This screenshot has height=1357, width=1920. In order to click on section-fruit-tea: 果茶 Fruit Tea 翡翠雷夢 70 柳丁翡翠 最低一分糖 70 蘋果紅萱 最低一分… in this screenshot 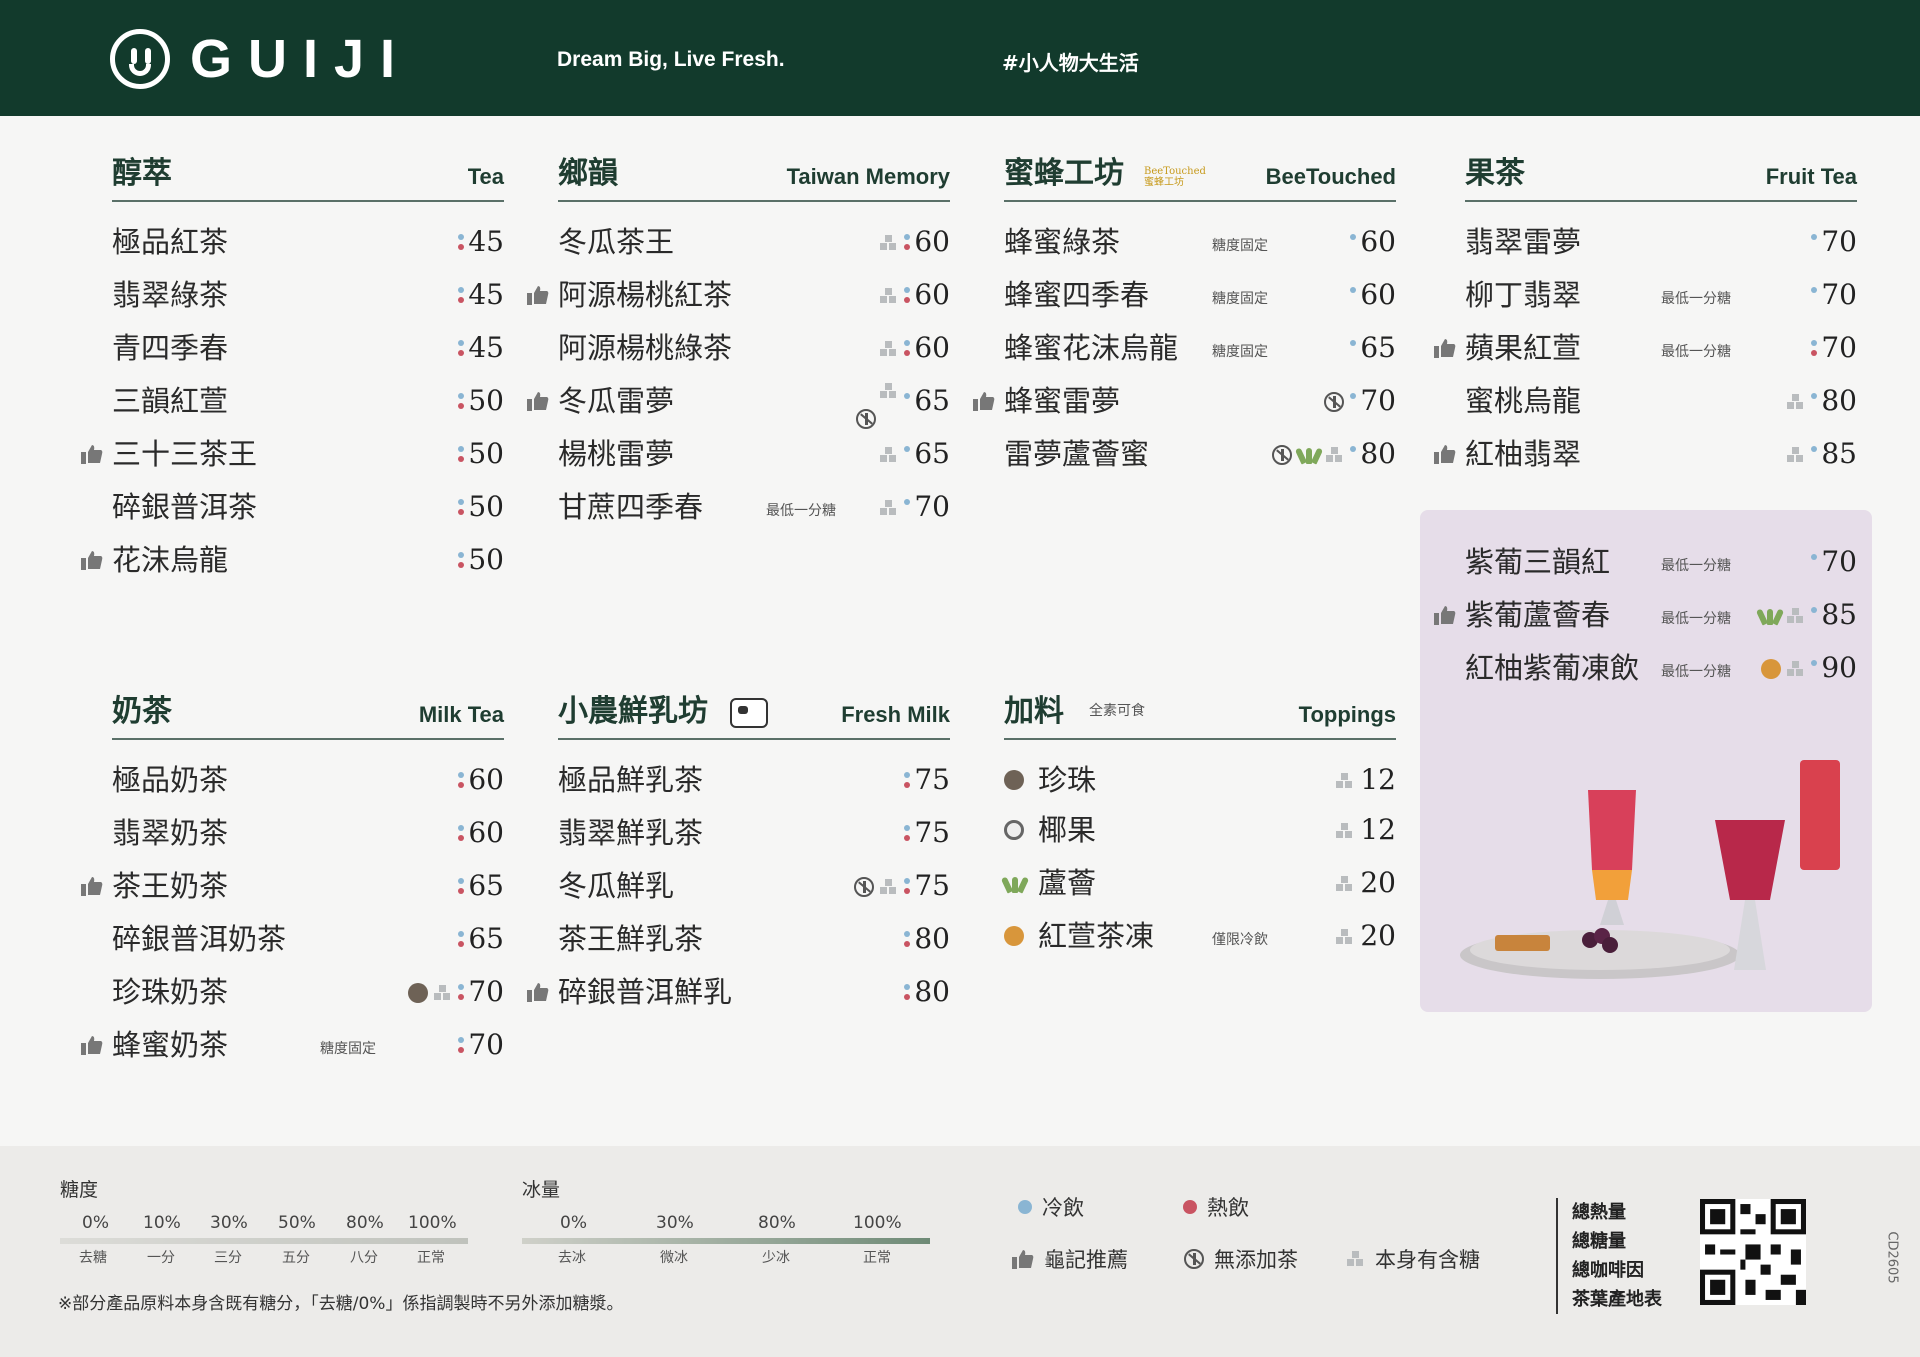, I will do `click(1645, 310)`.